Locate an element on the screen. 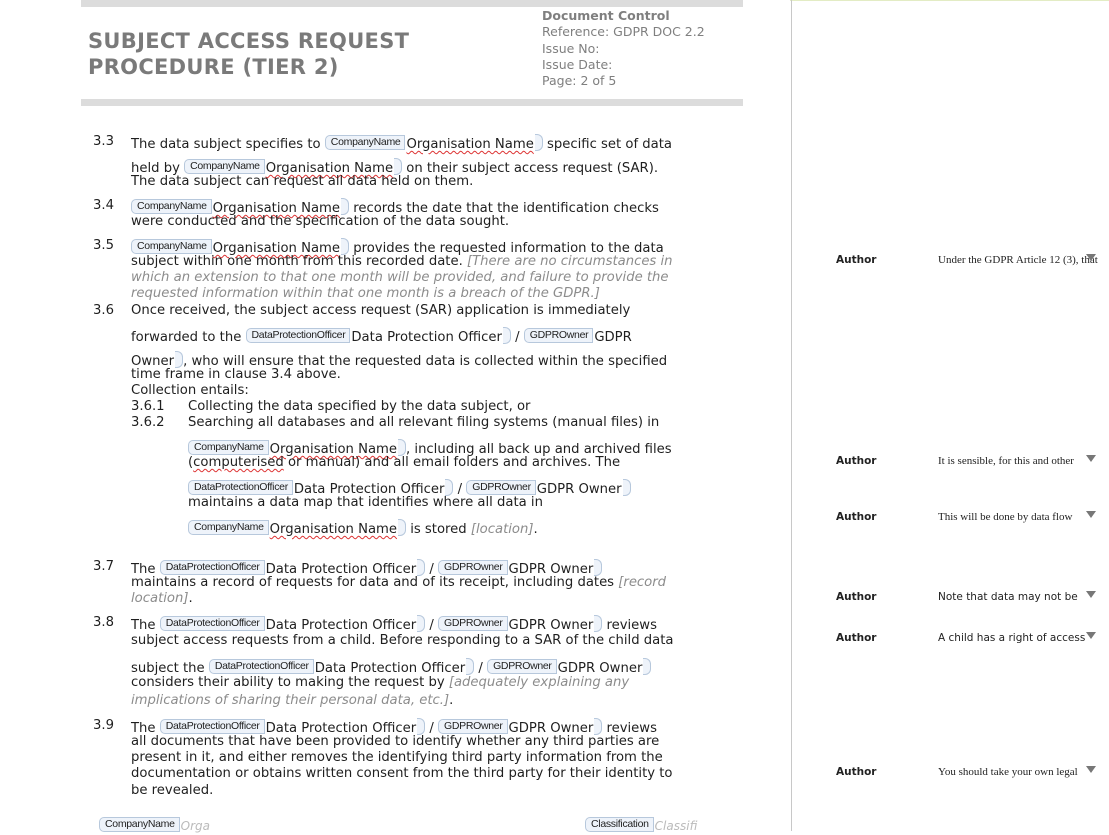 Image resolution: width=1109 pixels, height=835 pixels. sub-clause-number: 3.6.2 is located at coordinates (148, 422).